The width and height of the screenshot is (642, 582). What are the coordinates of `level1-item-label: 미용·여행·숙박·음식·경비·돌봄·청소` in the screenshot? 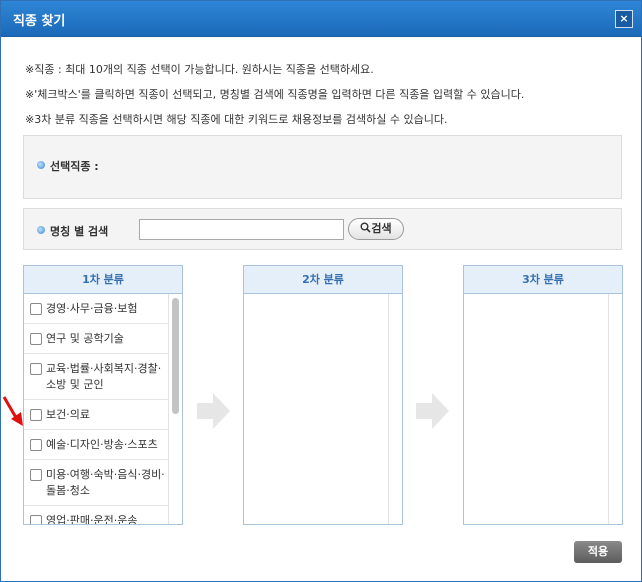 It's located at (105, 482).